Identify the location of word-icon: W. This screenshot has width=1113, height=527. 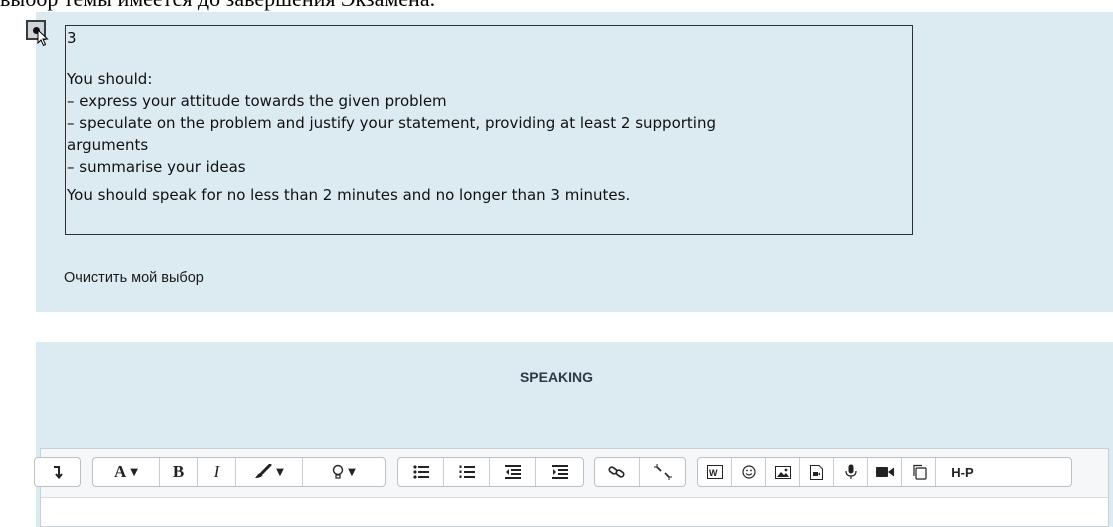
(714, 472).